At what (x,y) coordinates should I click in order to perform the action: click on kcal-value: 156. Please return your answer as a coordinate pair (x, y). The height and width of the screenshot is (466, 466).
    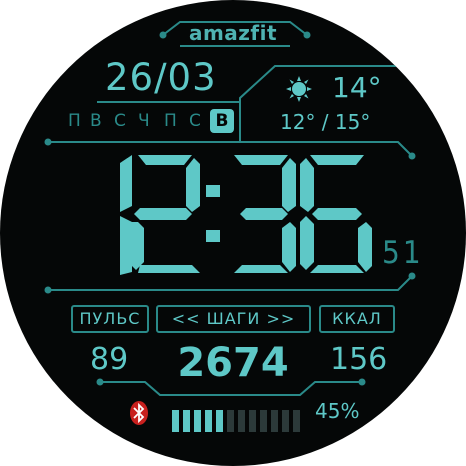
    Looking at the image, I should click on (359, 359).